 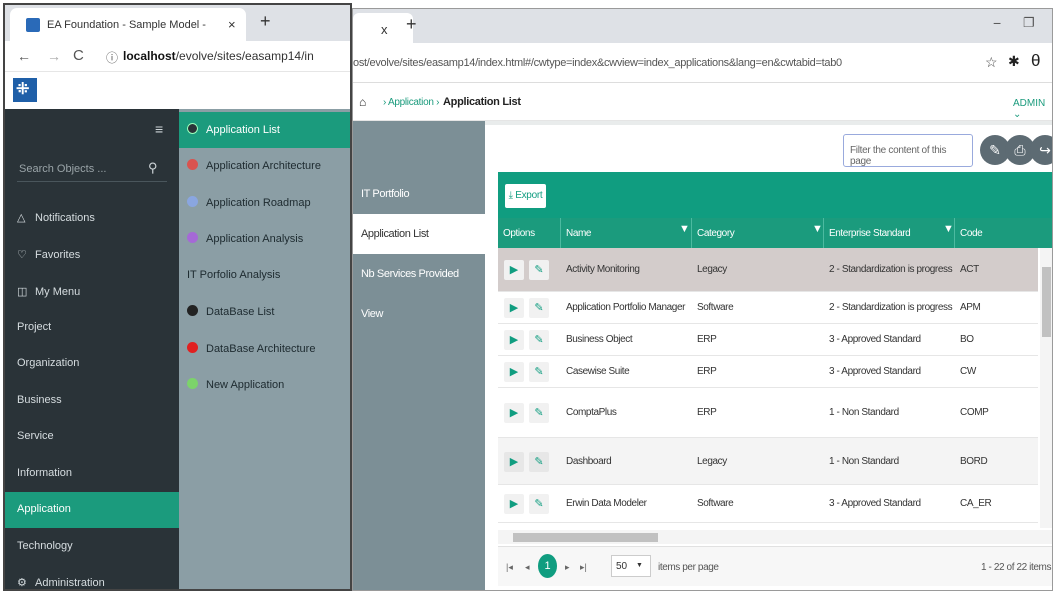 What do you see at coordinates (264, 130) in the screenshot?
I see `submenu-item-application-list: Application List` at bounding box center [264, 130].